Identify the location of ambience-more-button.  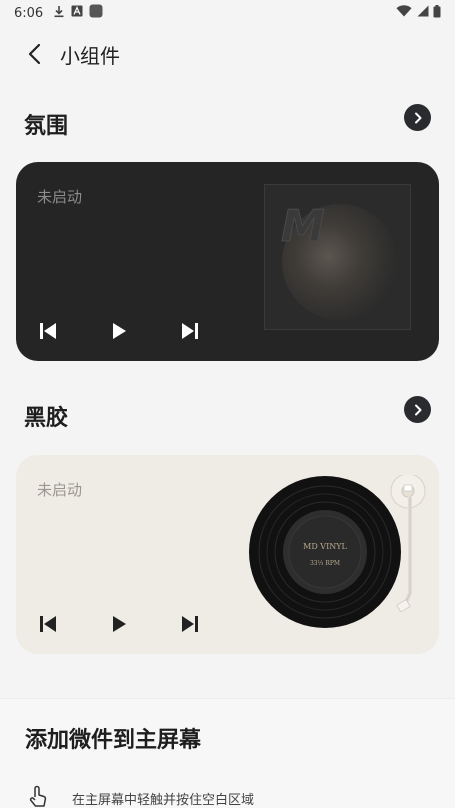
(417, 117).